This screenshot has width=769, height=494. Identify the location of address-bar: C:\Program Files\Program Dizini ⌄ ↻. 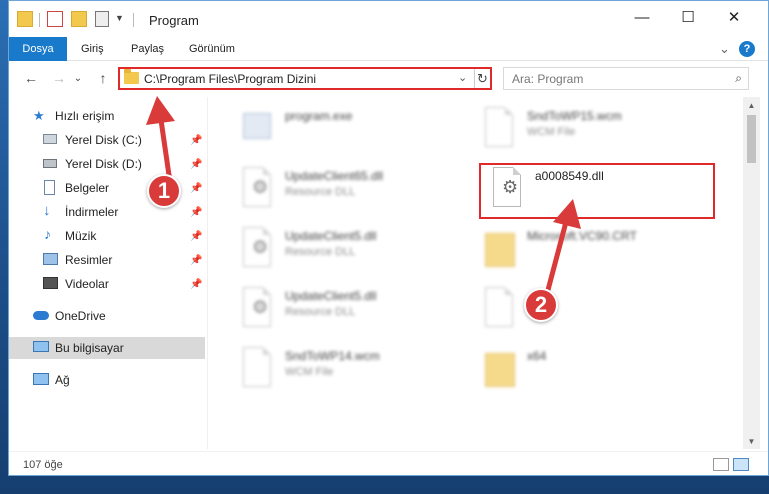
(305, 78).